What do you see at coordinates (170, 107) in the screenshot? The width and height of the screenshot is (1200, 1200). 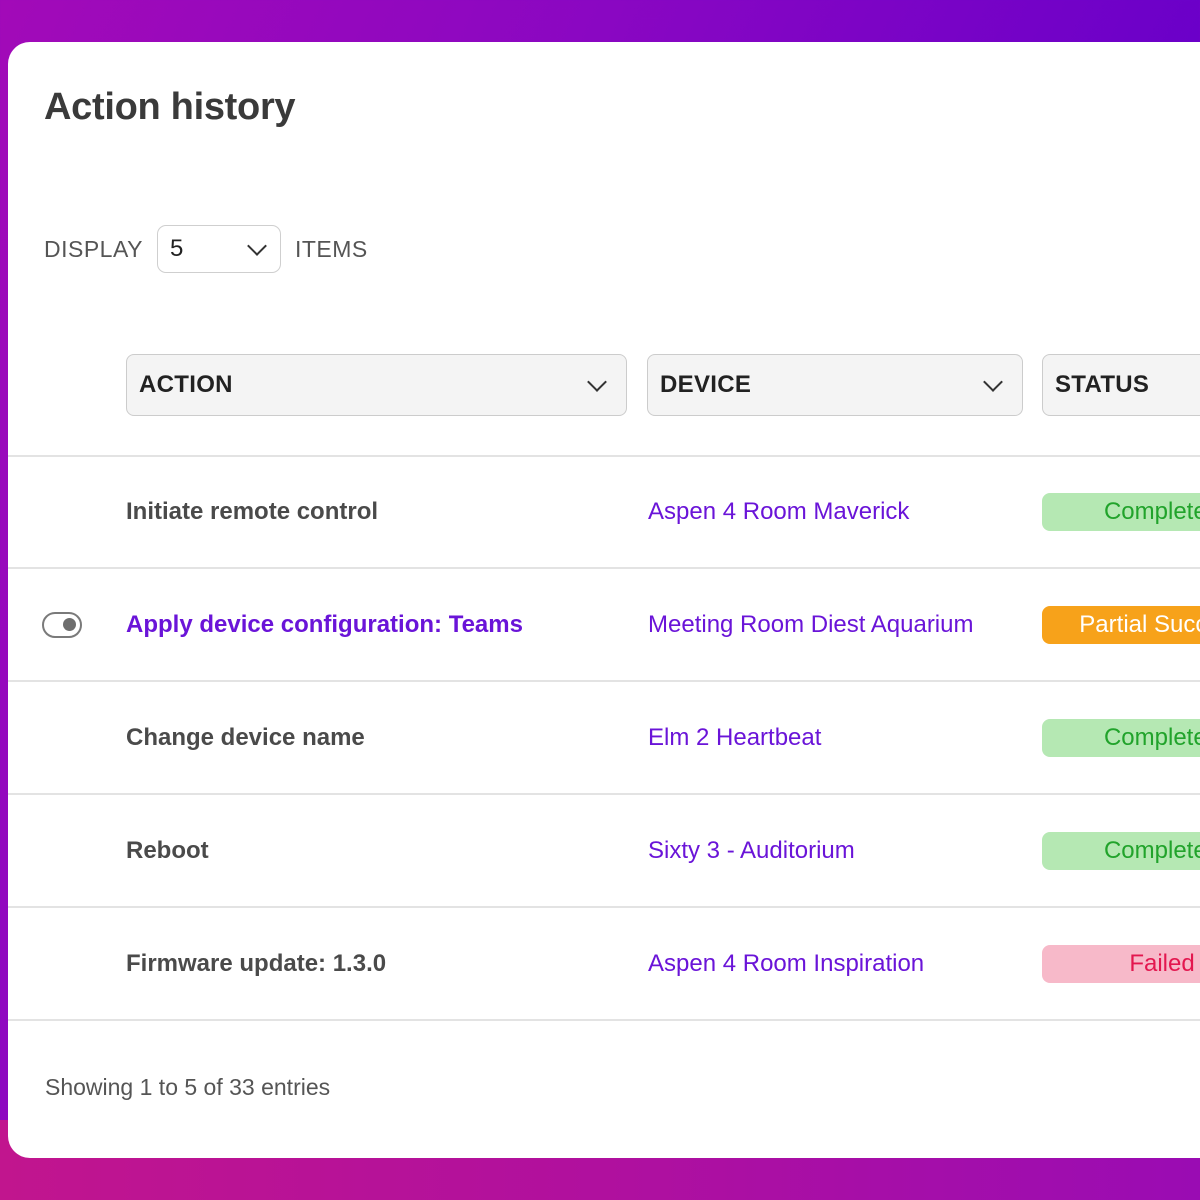 I see `page-title: Action history` at bounding box center [170, 107].